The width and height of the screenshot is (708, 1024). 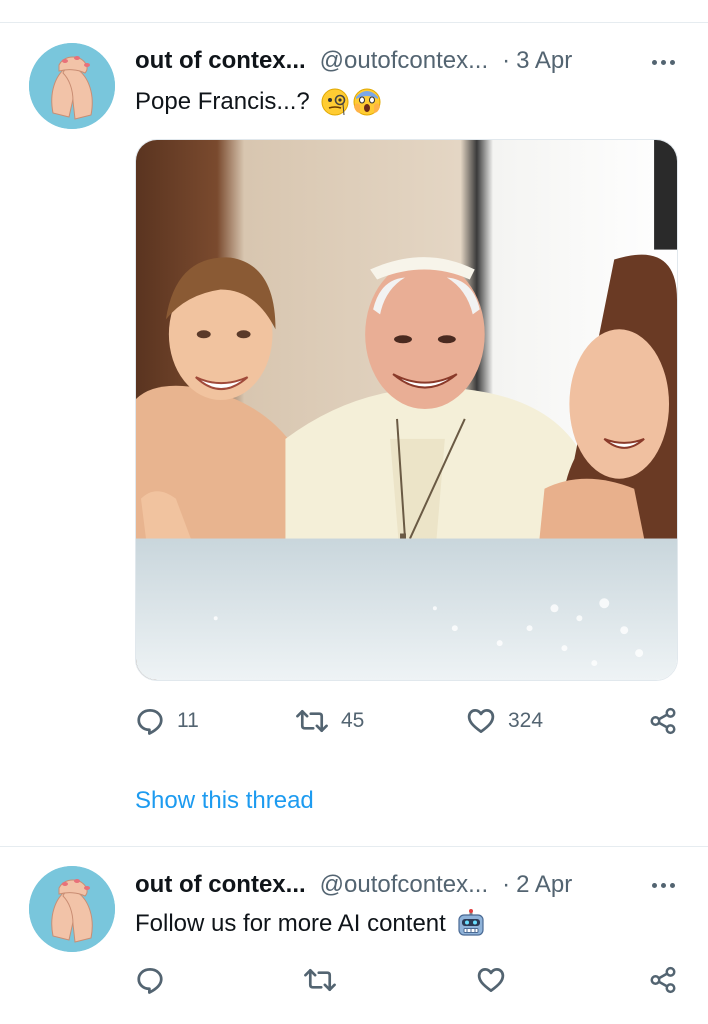 I want to click on timestamp: 2 Apr, so click(x=544, y=885).